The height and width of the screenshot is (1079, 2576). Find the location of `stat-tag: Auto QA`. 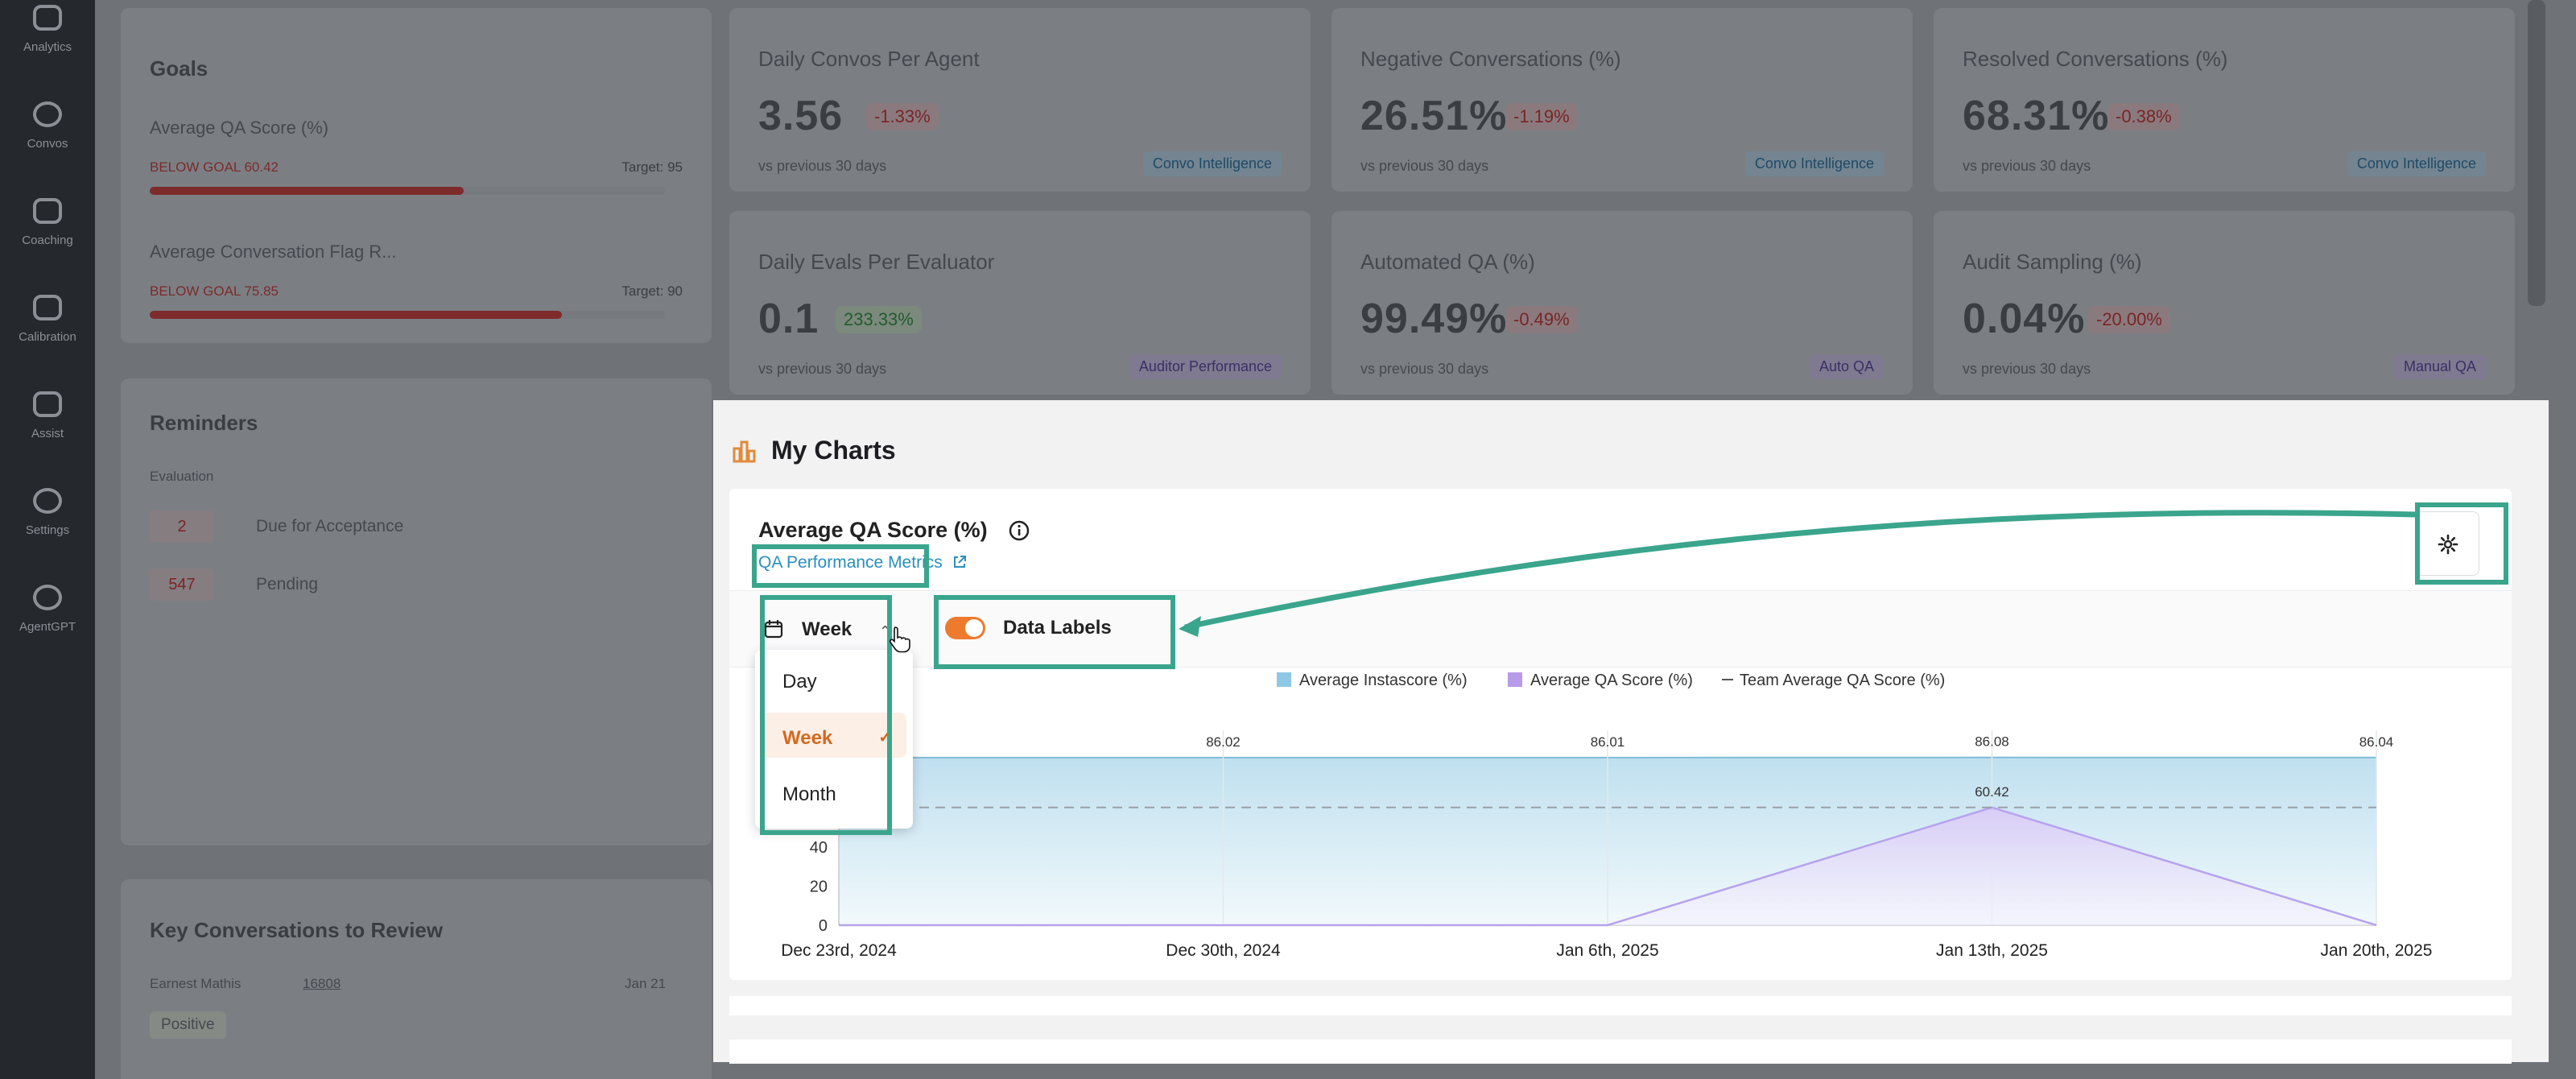

stat-tag: Auto QA is located at coordinates (1847, 366).